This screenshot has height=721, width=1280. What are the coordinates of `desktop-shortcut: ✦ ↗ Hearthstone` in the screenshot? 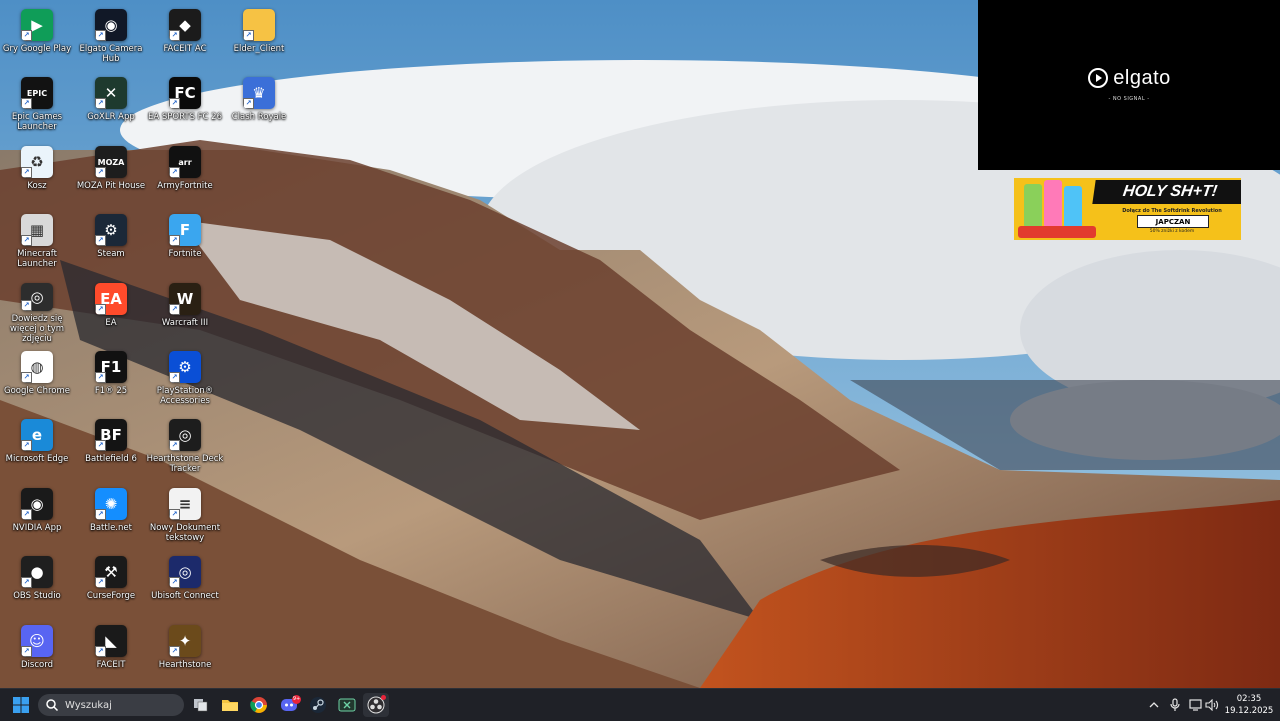 It's located at (185, 653).